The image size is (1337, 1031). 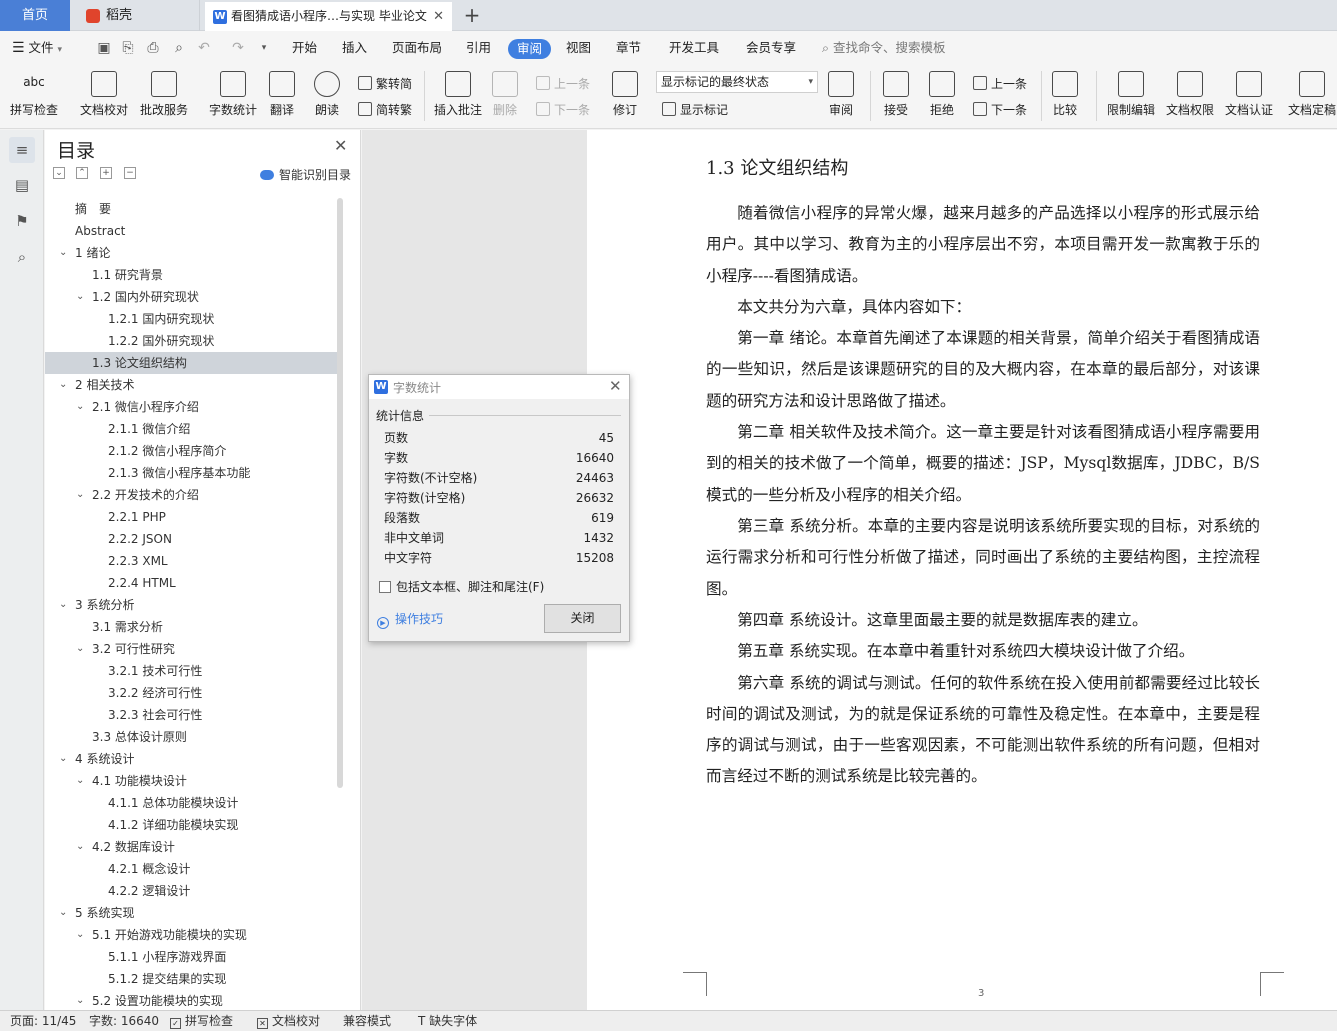 What do you see at coordinates (499, 387) in the screenshot?
I see `dialog-titlebar: W 字数统计 ✕` at bounding box center [499, 387].